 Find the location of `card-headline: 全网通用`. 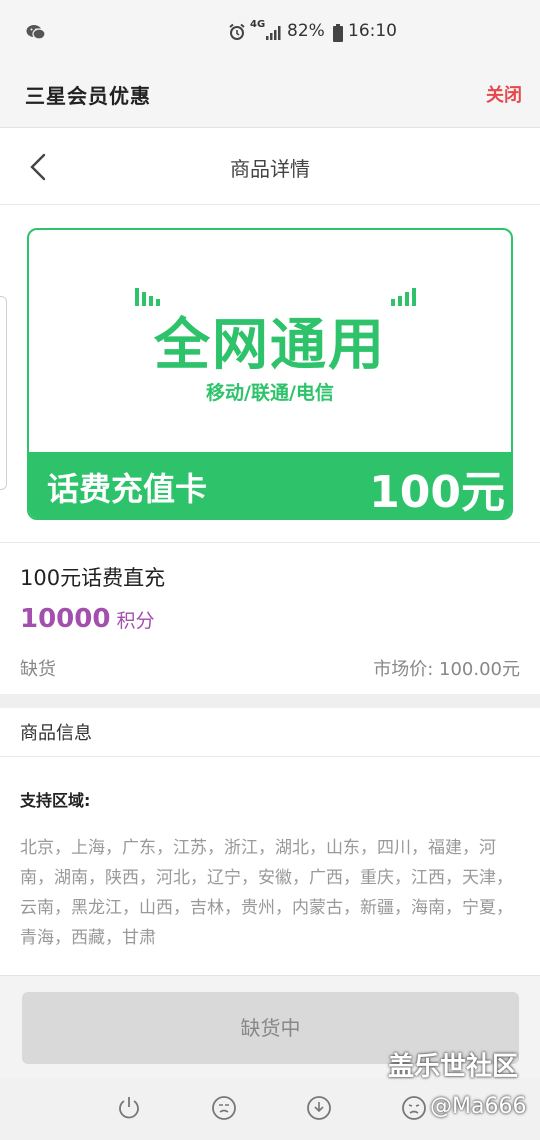

card-headline: 全网通用 is located at coordinates (270, 345).